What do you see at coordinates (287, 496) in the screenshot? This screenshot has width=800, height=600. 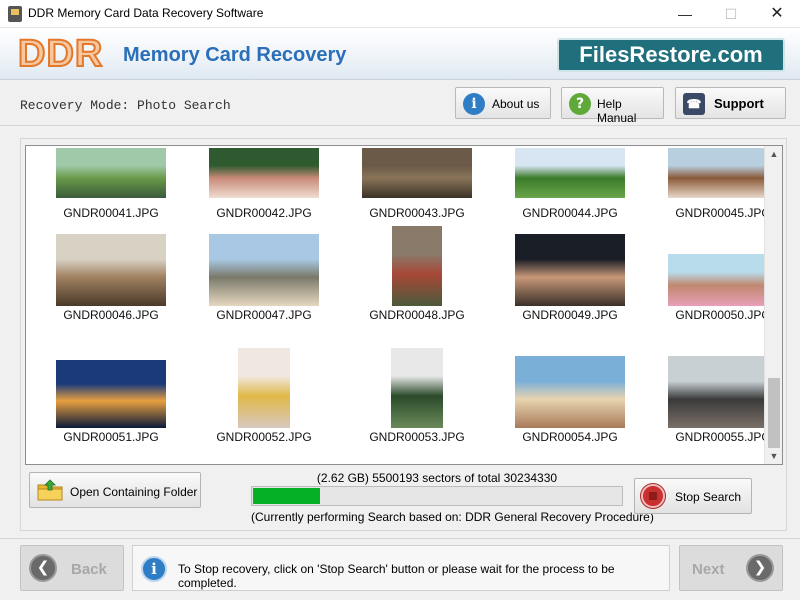 I see `progress-fill` at bounding box center [287, 496].